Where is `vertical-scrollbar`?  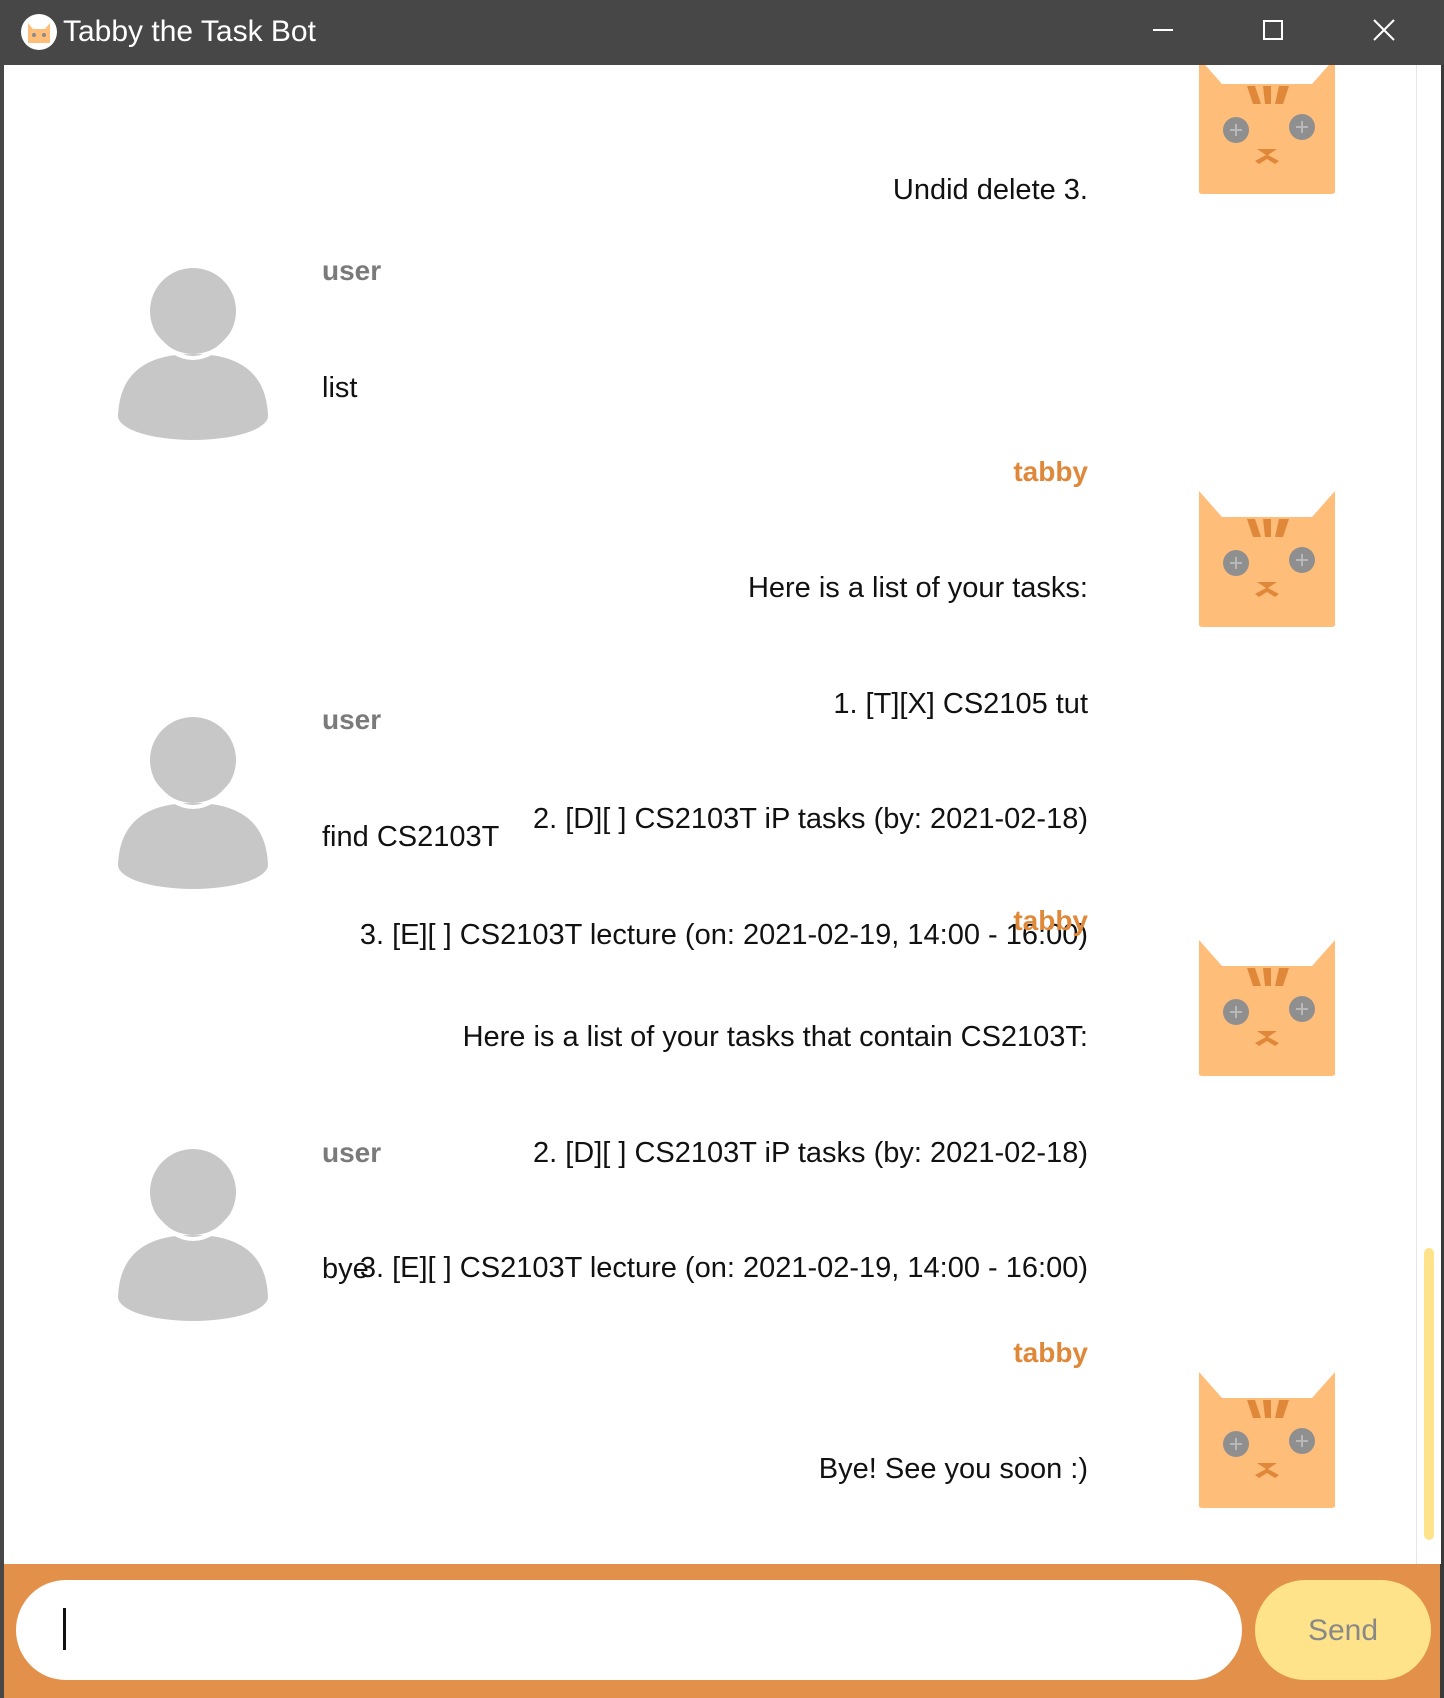 vertical-scrollbar is located at coordinates (1428, 814).